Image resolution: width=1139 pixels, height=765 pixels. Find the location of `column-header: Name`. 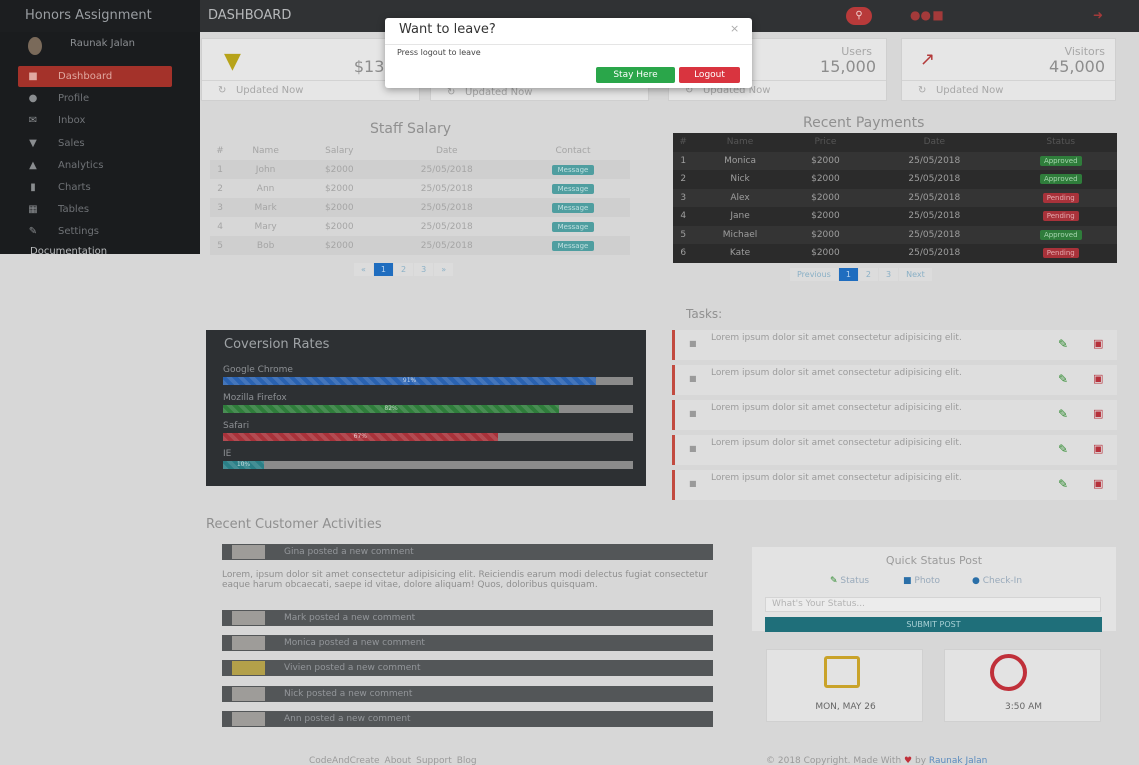

column-header: Name is located at coordinates (265, 150).